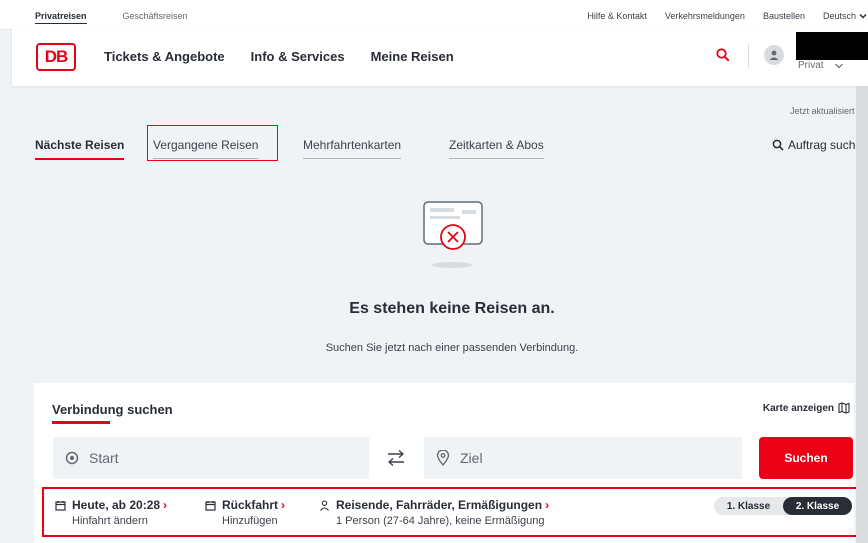  Describe the element at coordinates (352, 148) in the screenshot. I see `tab-mehrfahrtenkarten: Mehrfahrtenkarten` at that location.